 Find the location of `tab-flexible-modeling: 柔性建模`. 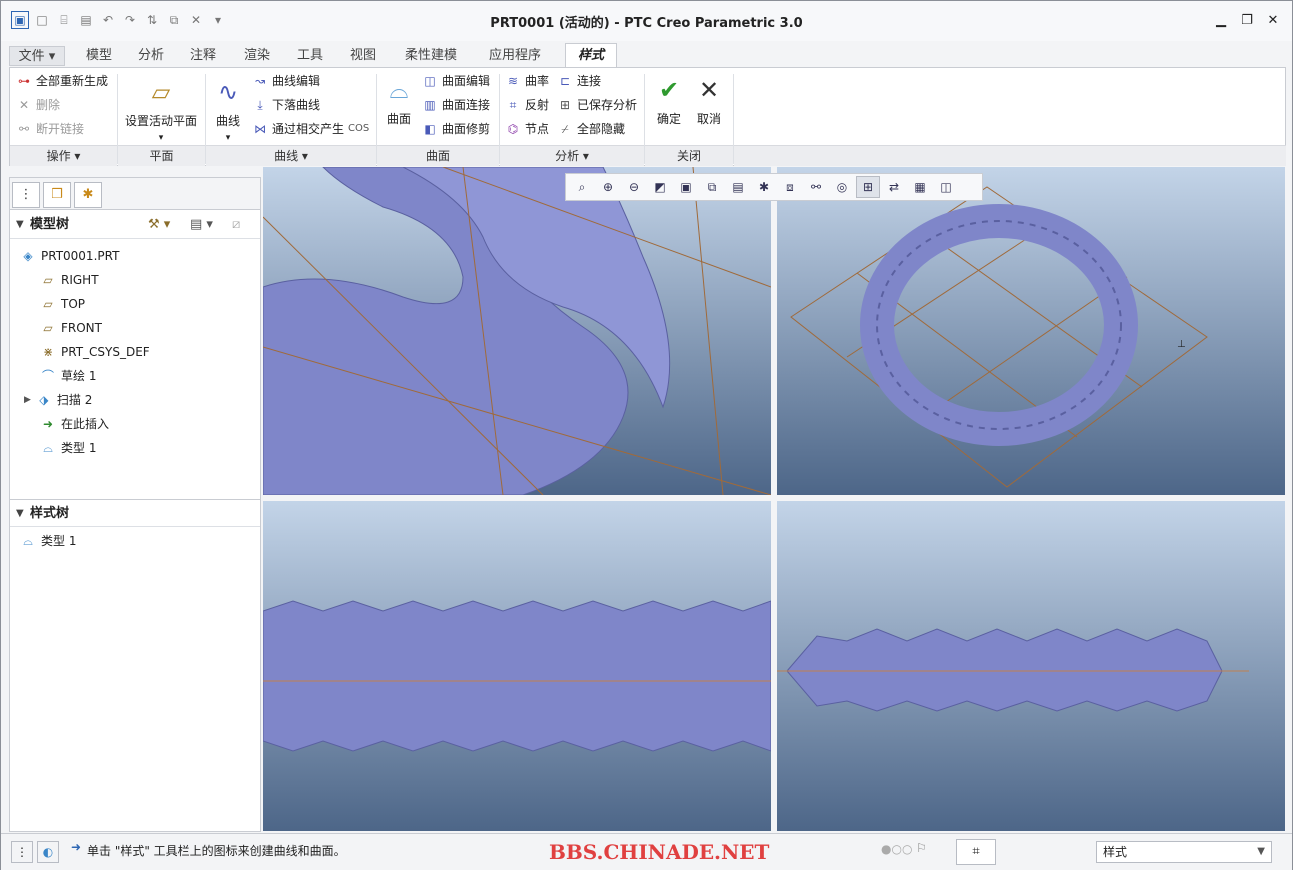

tab-flexible-modeling: 柔性建模 is located at coordinates (431, 56).